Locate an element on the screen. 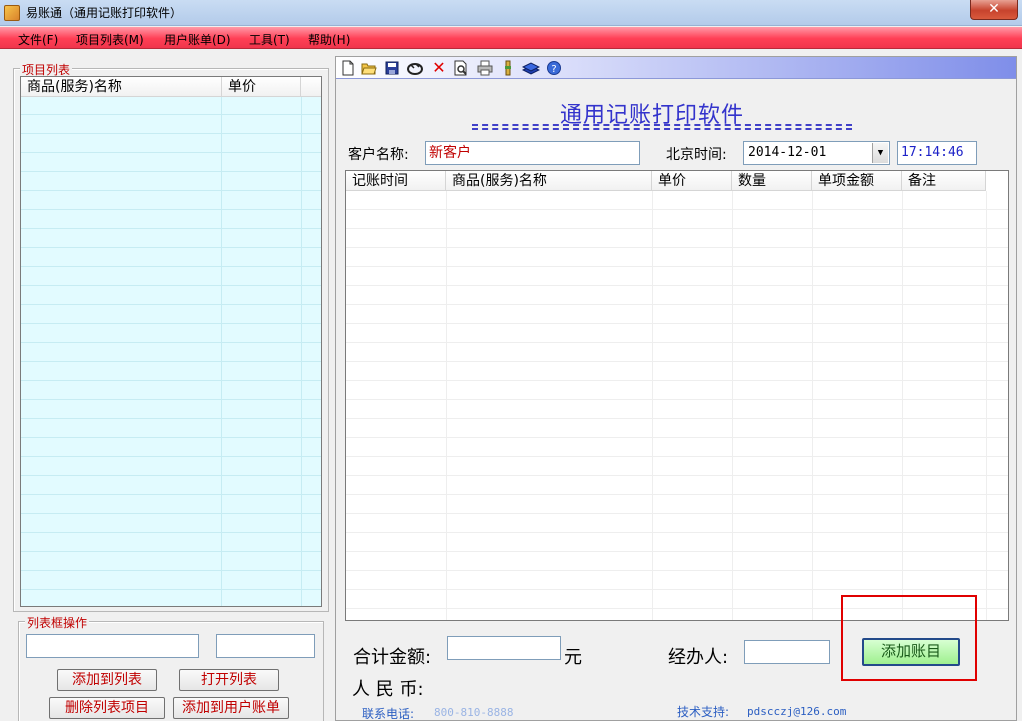 This screenshot has width=1022, height=721. handler-input is located at coordinates (787, 652).